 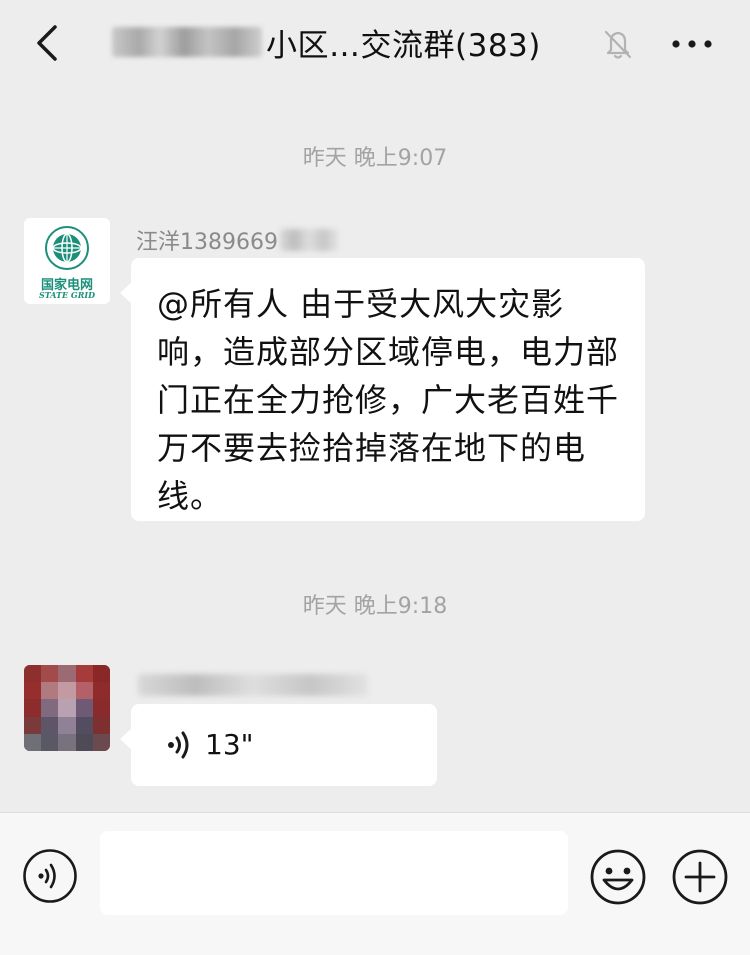 I want to click on plus-circle-icon, so click(x=700, y=877).